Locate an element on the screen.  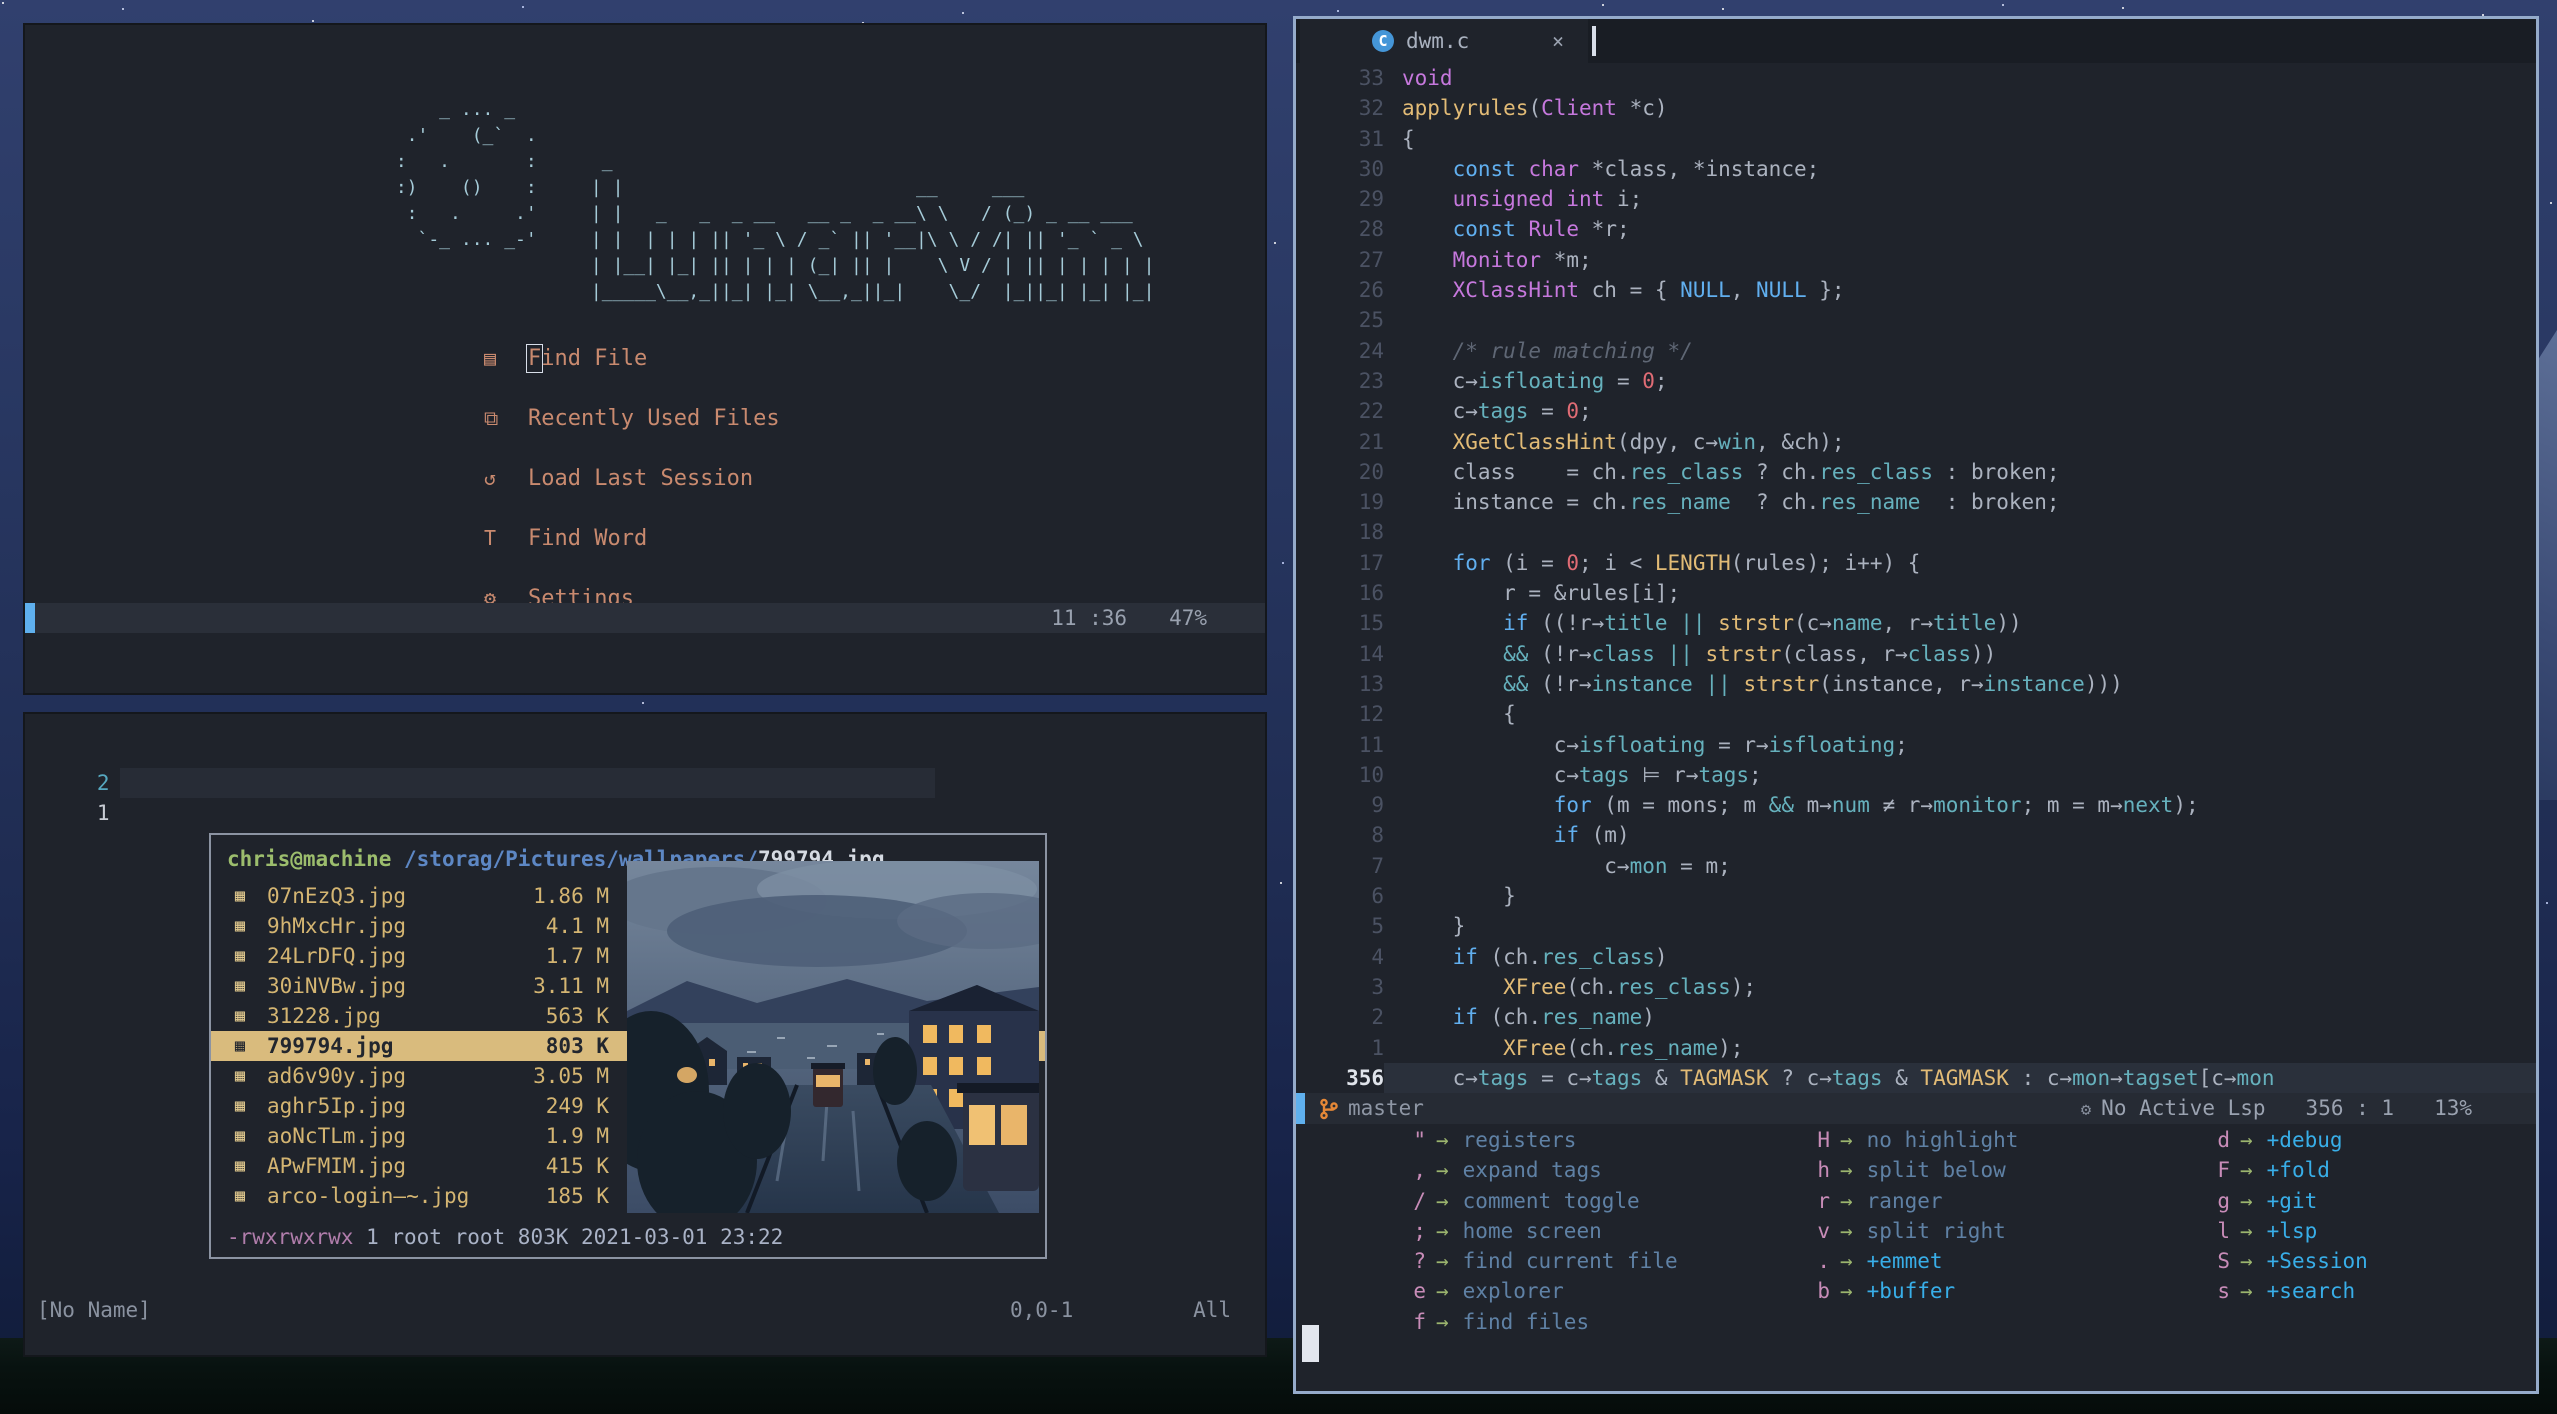
tabline-cursor is located at coordinates (1594, 41).